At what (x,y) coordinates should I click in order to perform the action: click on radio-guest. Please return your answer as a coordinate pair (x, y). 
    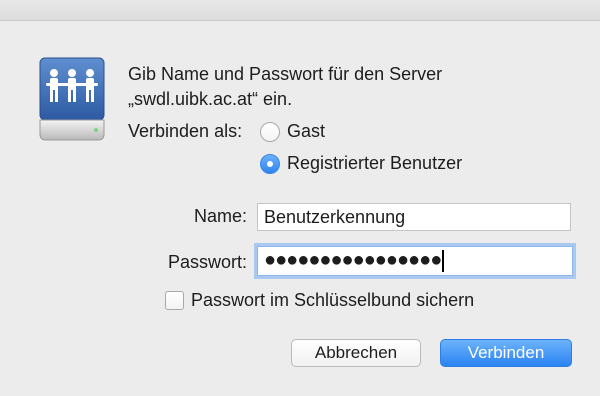
    Looking at the image, I should click on (270, 132).